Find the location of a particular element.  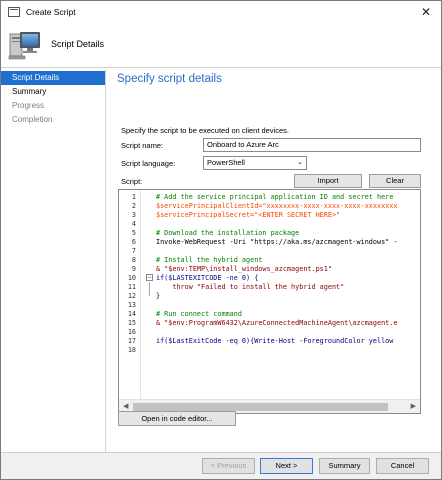

line-number: 6 is located at coordinates (133, 242).